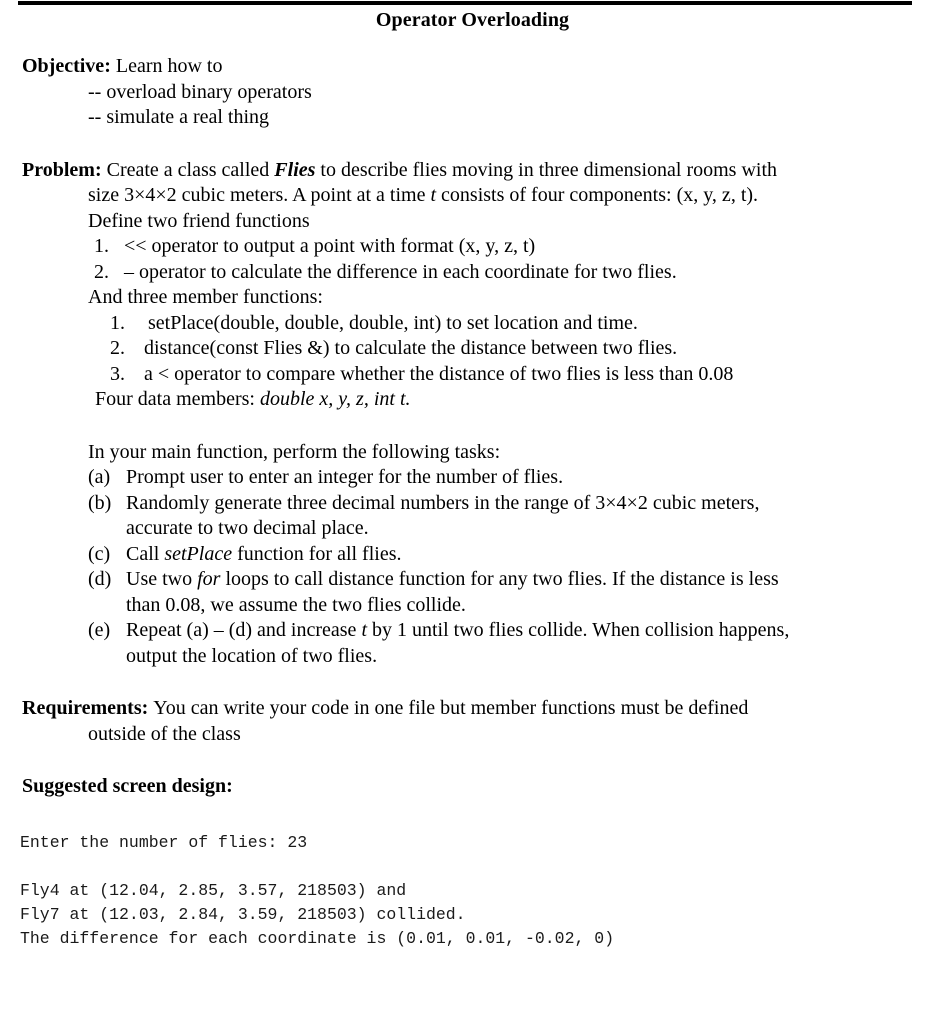 The width and height of the screenshot is (945, 1023). What do you see at coordinates (198, 553) in the screenshot?
I see `emphasized-term: setPlace` at bounding box center [198, 553].